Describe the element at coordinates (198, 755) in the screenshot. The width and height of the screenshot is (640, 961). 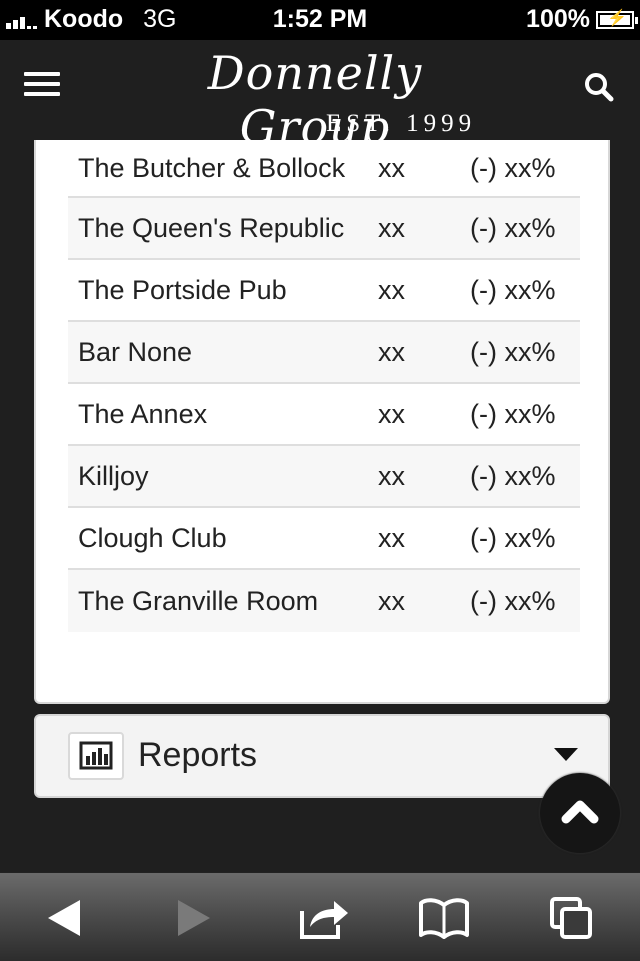
I see `reports-label: Reports` at that location.